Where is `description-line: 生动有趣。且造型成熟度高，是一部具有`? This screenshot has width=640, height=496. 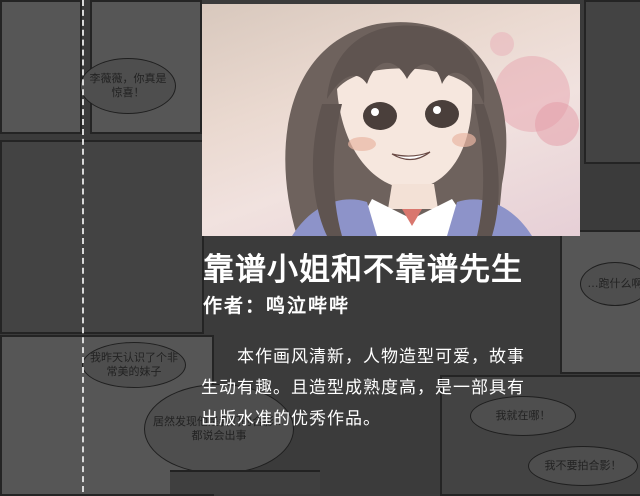 description-line: 生动有趣。且造型成熟度高，是一部具有 is located at coordinates (397, 388).